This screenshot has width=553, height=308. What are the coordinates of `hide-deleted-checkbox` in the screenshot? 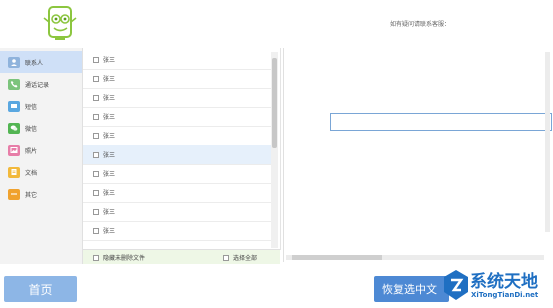 It's located at (96, 257).